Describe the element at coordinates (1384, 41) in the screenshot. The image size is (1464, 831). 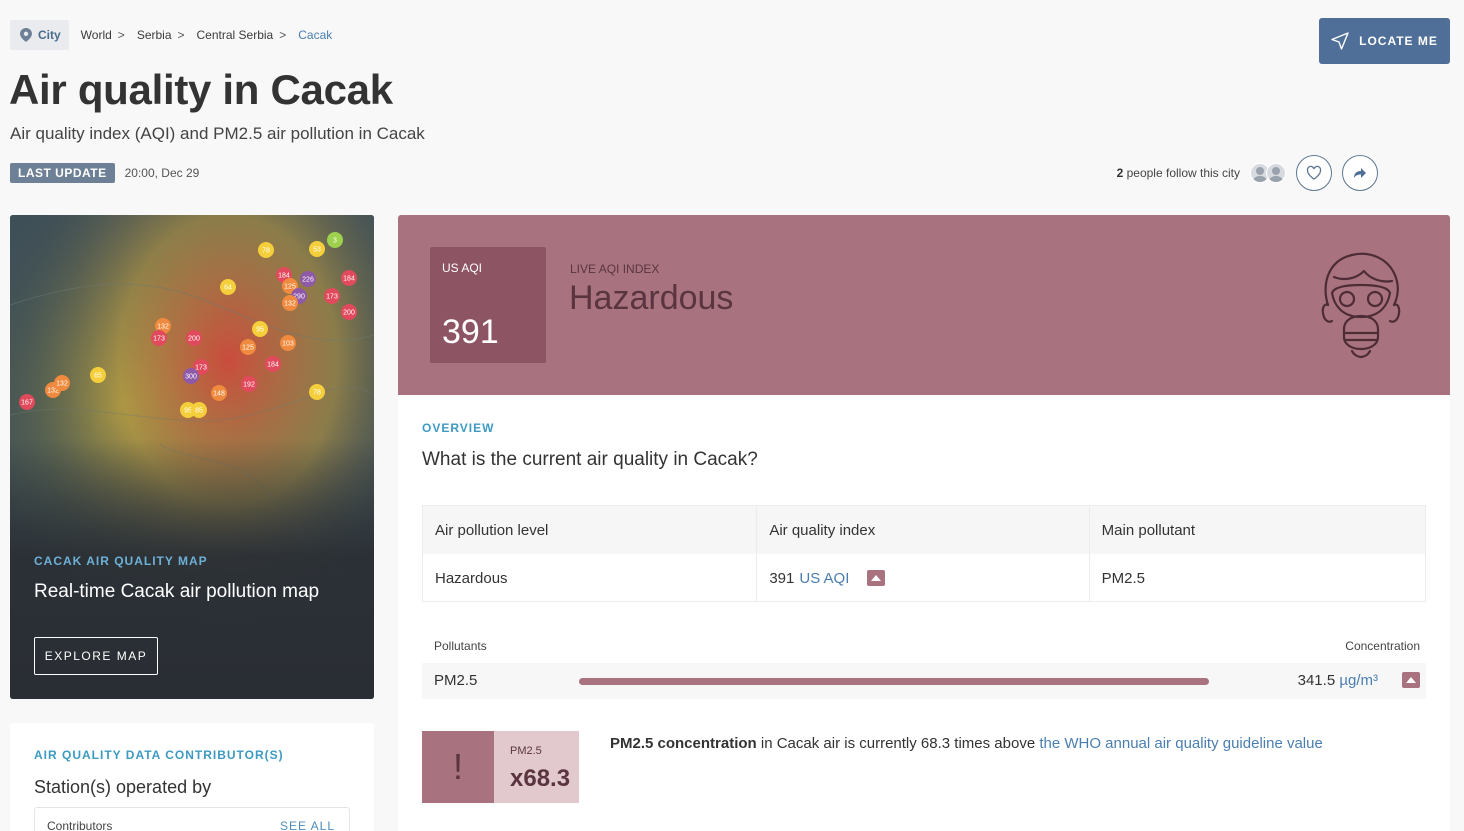
I see `locate-me-button: LOCATE ME` at that location.